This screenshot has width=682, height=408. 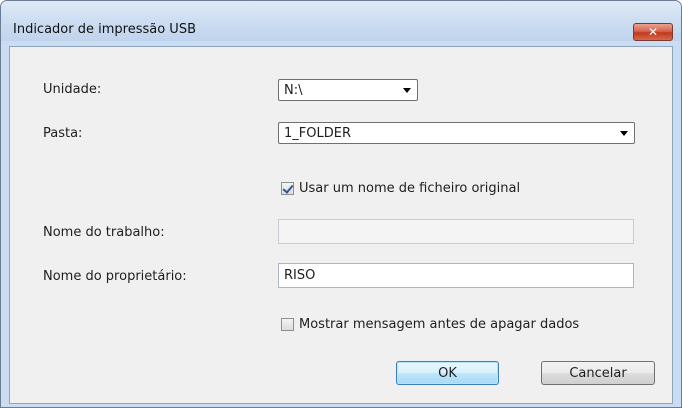 I want to click on title-bar: Indicador de impressão USB ✕, so click(x=341, y=21).